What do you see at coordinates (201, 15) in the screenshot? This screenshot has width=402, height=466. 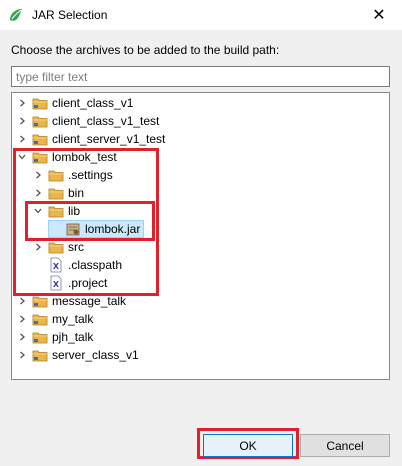 I see `title-bar: JAR Selection ✕` at bounding box center [201, 15].